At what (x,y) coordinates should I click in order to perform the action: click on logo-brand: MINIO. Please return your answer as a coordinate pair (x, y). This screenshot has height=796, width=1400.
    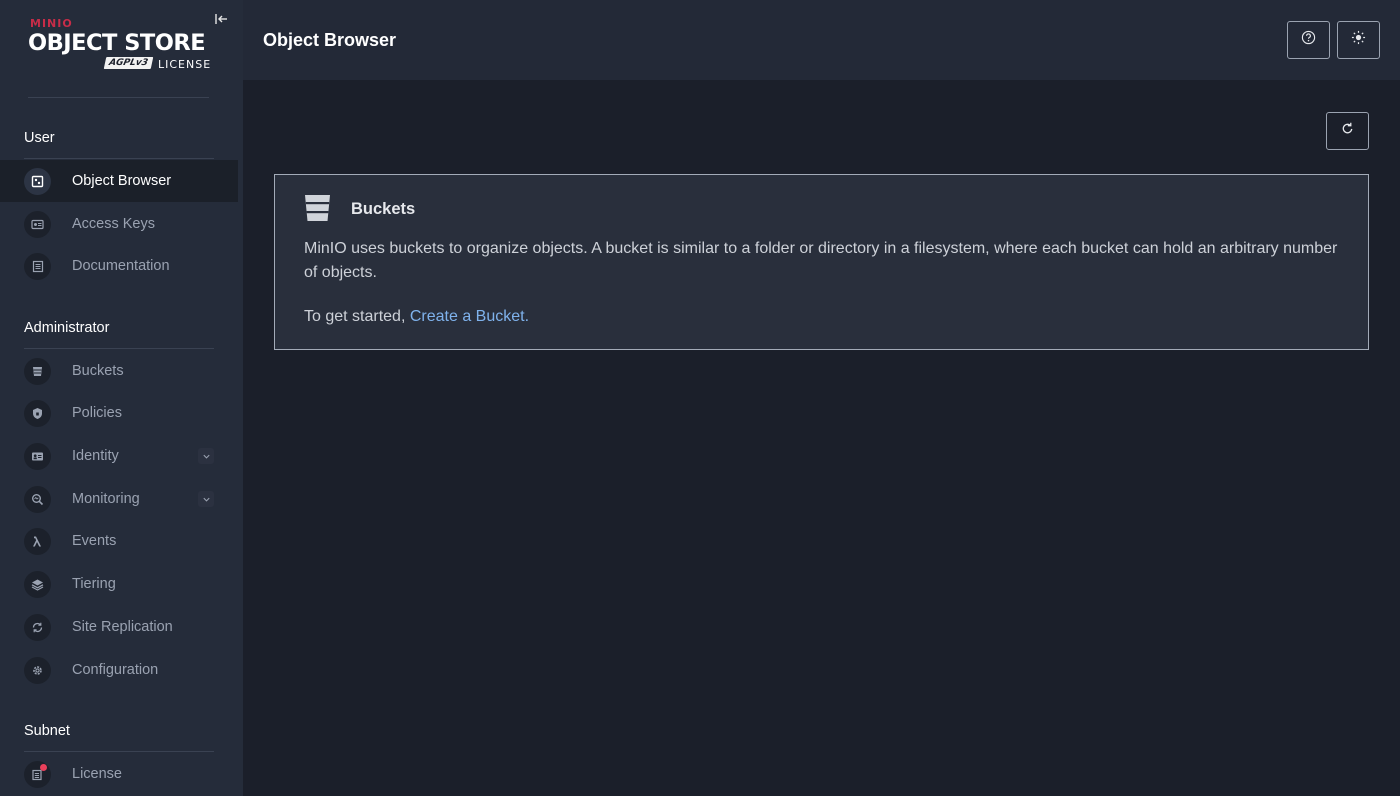
    Looking at the image, I should click on (51, 23).